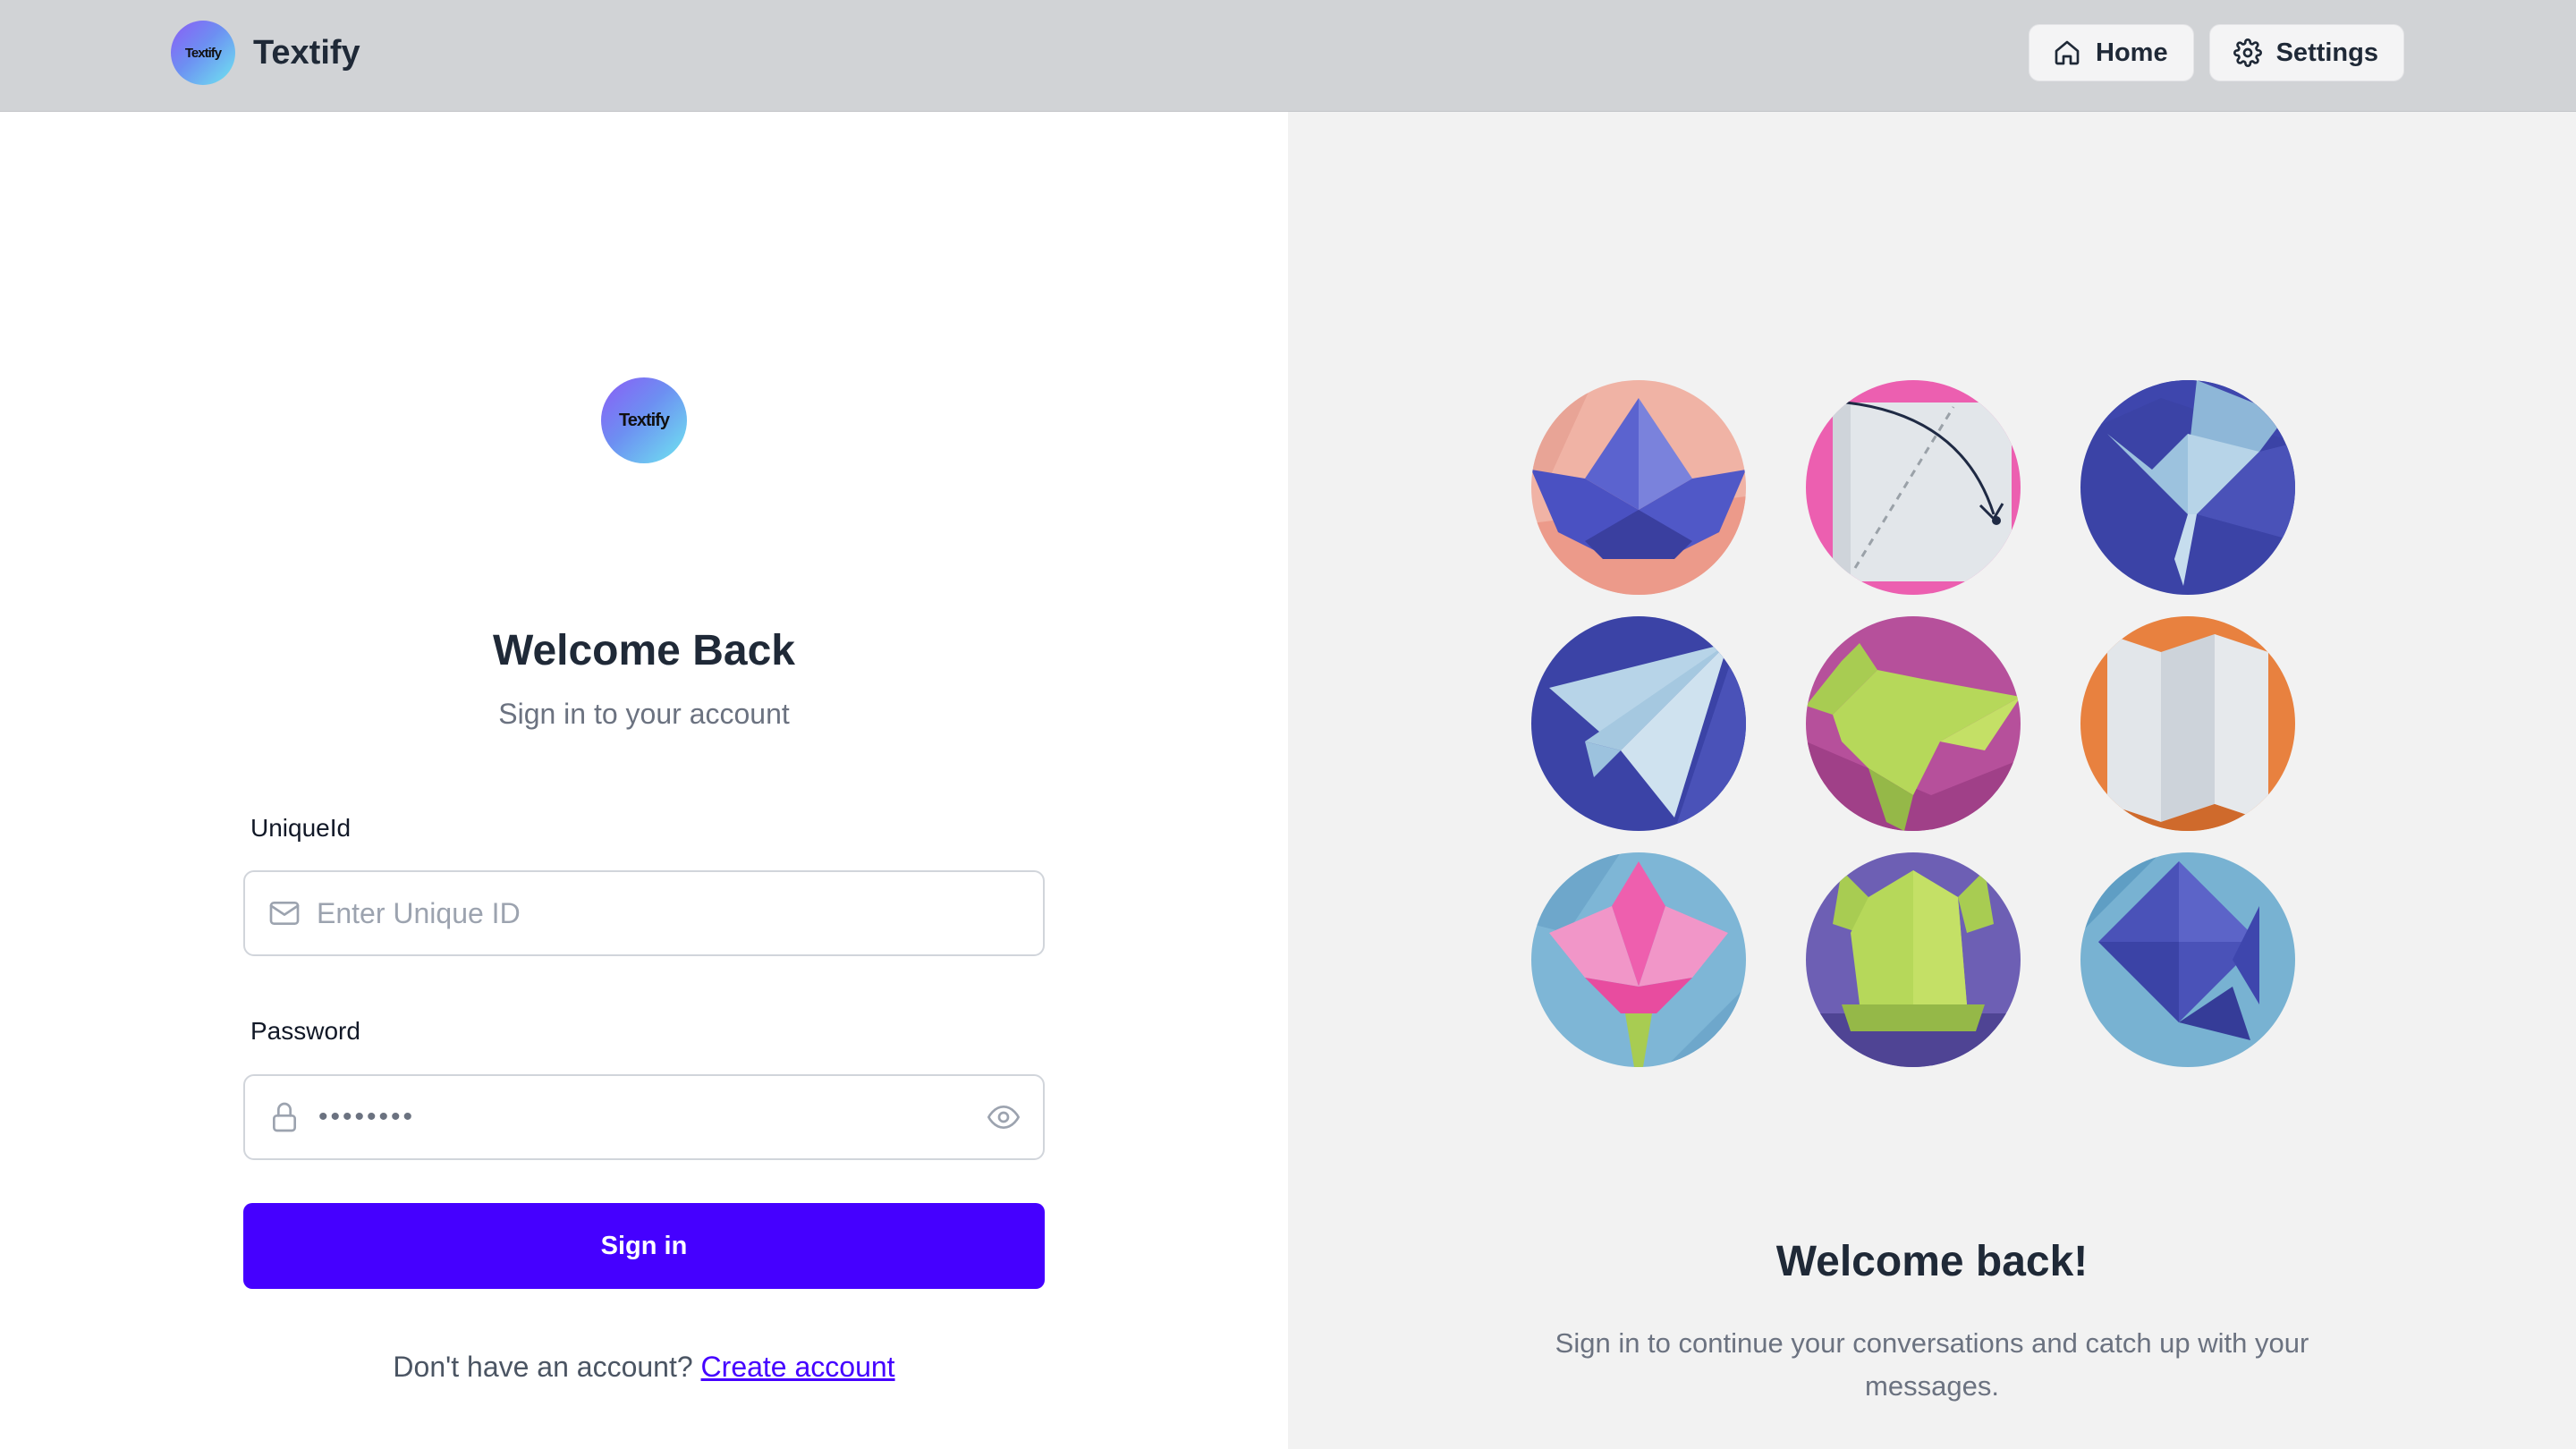 Image resolution: width=2576 pixels, height=1449 pixels. What do you see at coordinates (644, 650) in the screenshot?
I see `page-title: Welcome Back` at bounding box center [644, 650].